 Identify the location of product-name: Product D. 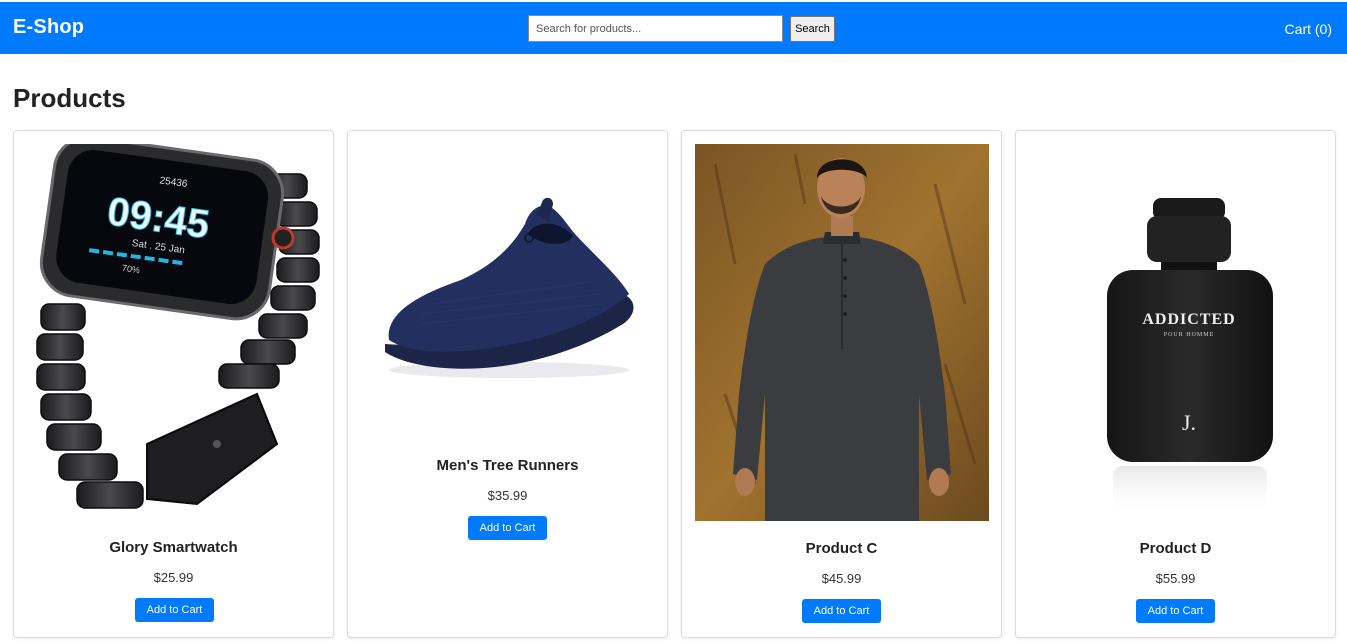
(1175, 548).